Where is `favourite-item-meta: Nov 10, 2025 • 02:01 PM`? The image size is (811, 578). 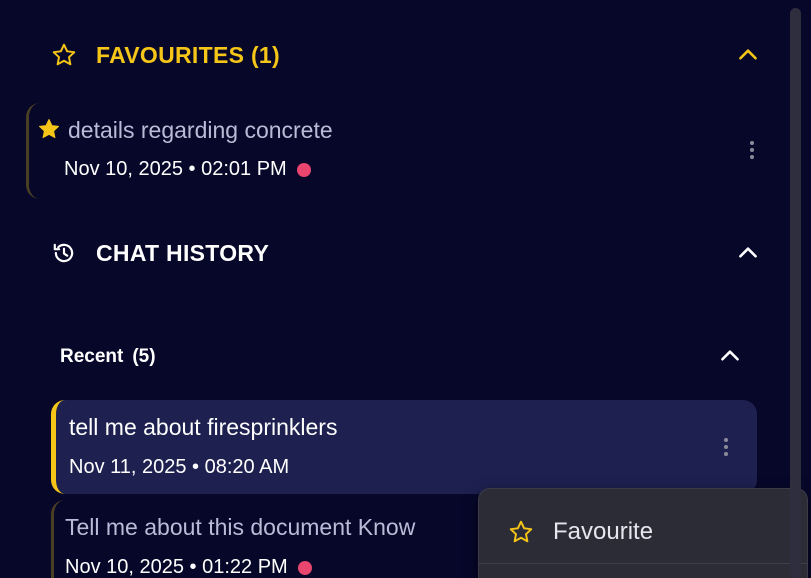 favourite-item-meta: Nov 10, 2025 • 02:01 PM is located at coordinates (187, 169).